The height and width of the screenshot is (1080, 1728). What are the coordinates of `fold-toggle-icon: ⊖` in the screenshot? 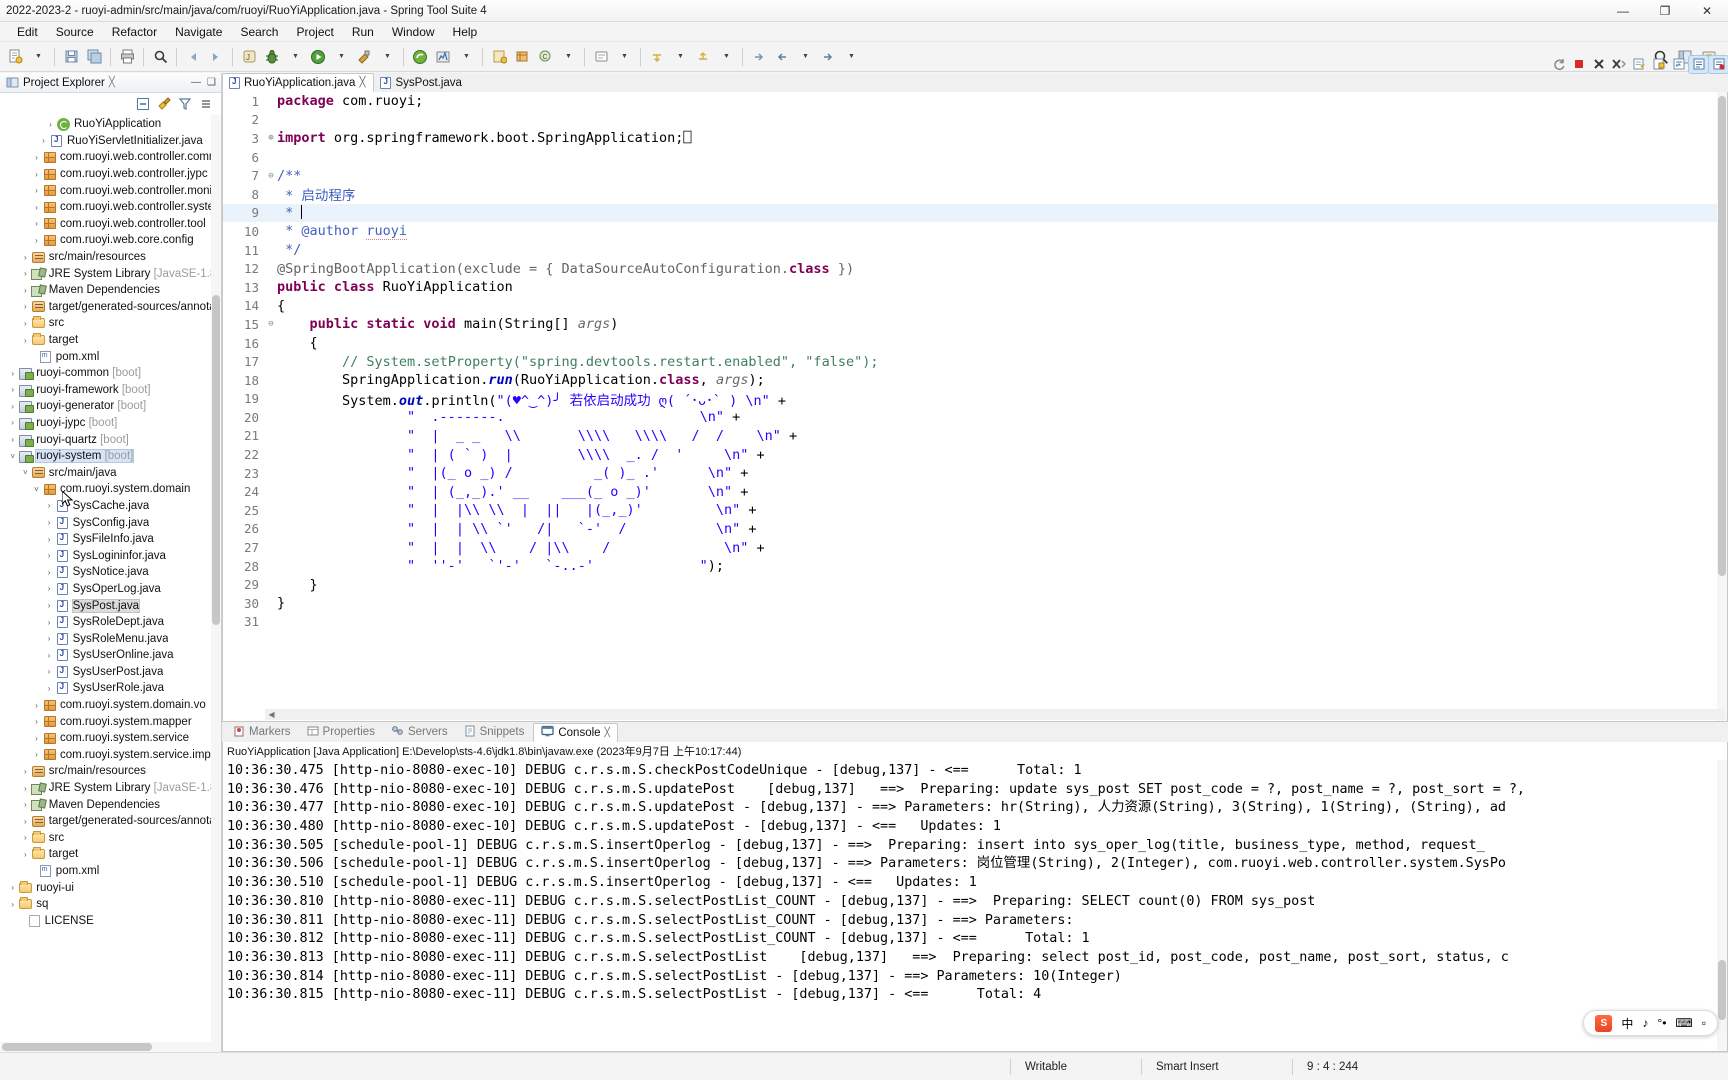 It's located at (271, 176).